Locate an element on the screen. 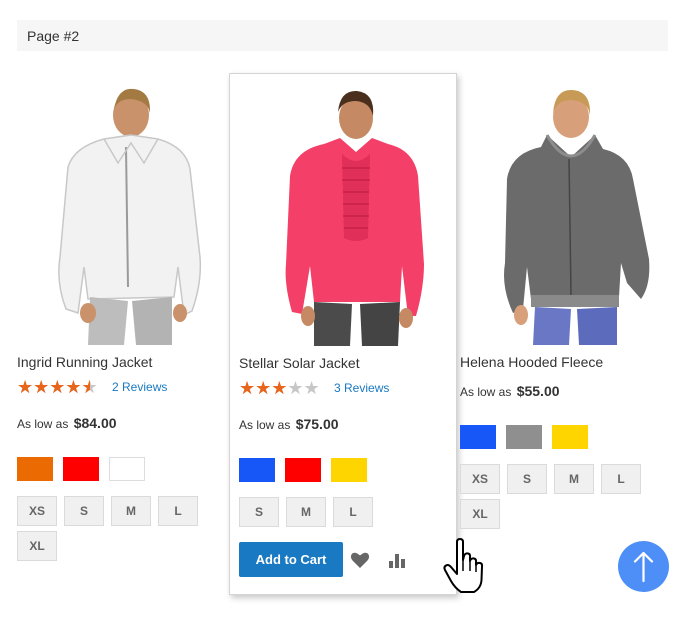 The height and width of the screenshot is (627, 685). color-swatch-white is located at coordinates (127, 469).